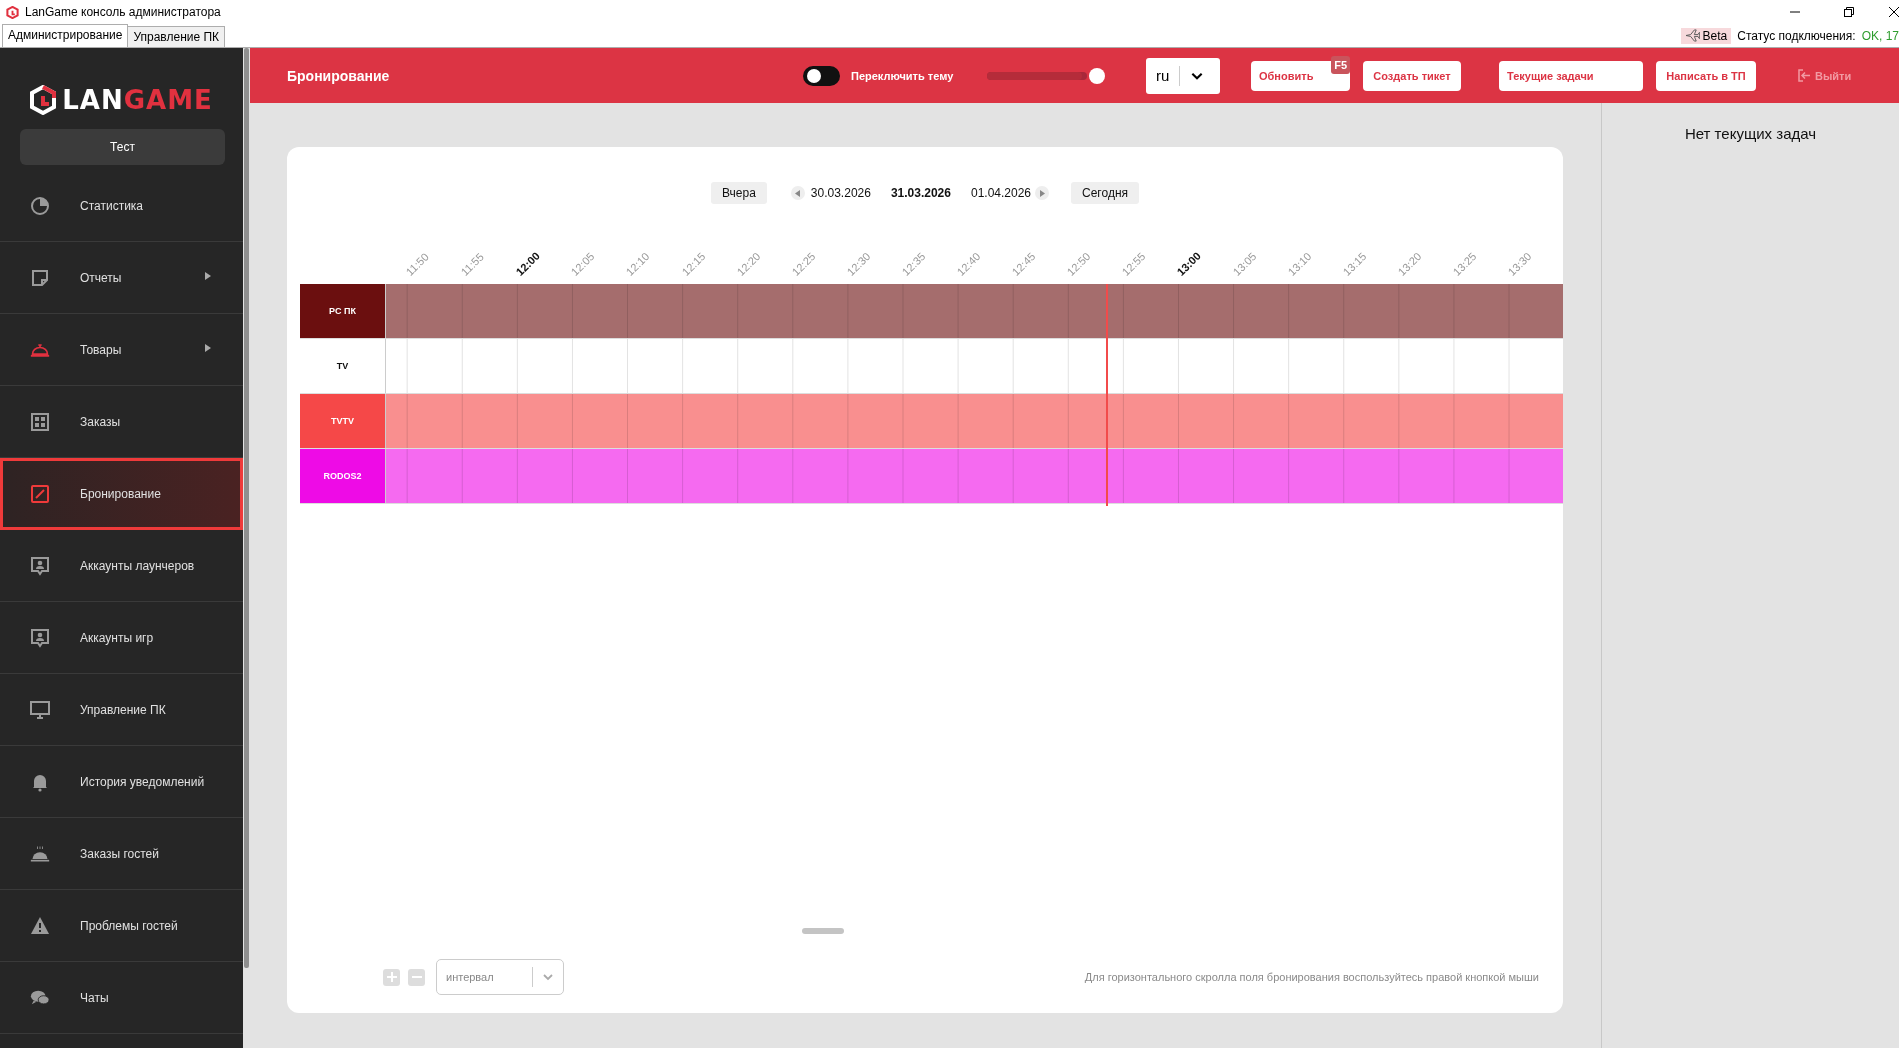  I want to click on sidebar-item: Проблемы гостей, so click(121, 926).